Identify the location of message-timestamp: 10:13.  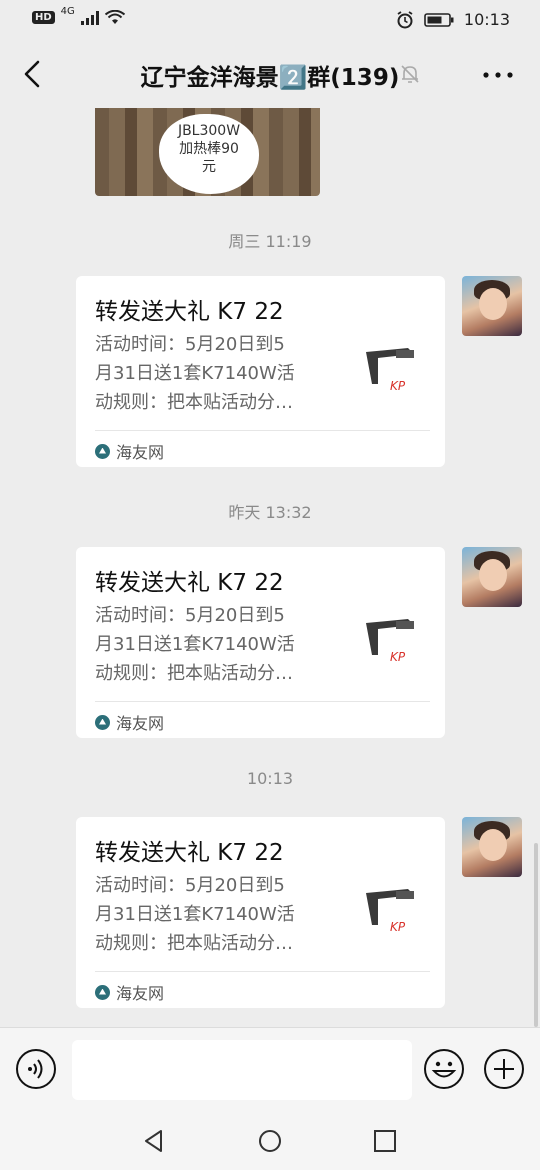
(270, 778).